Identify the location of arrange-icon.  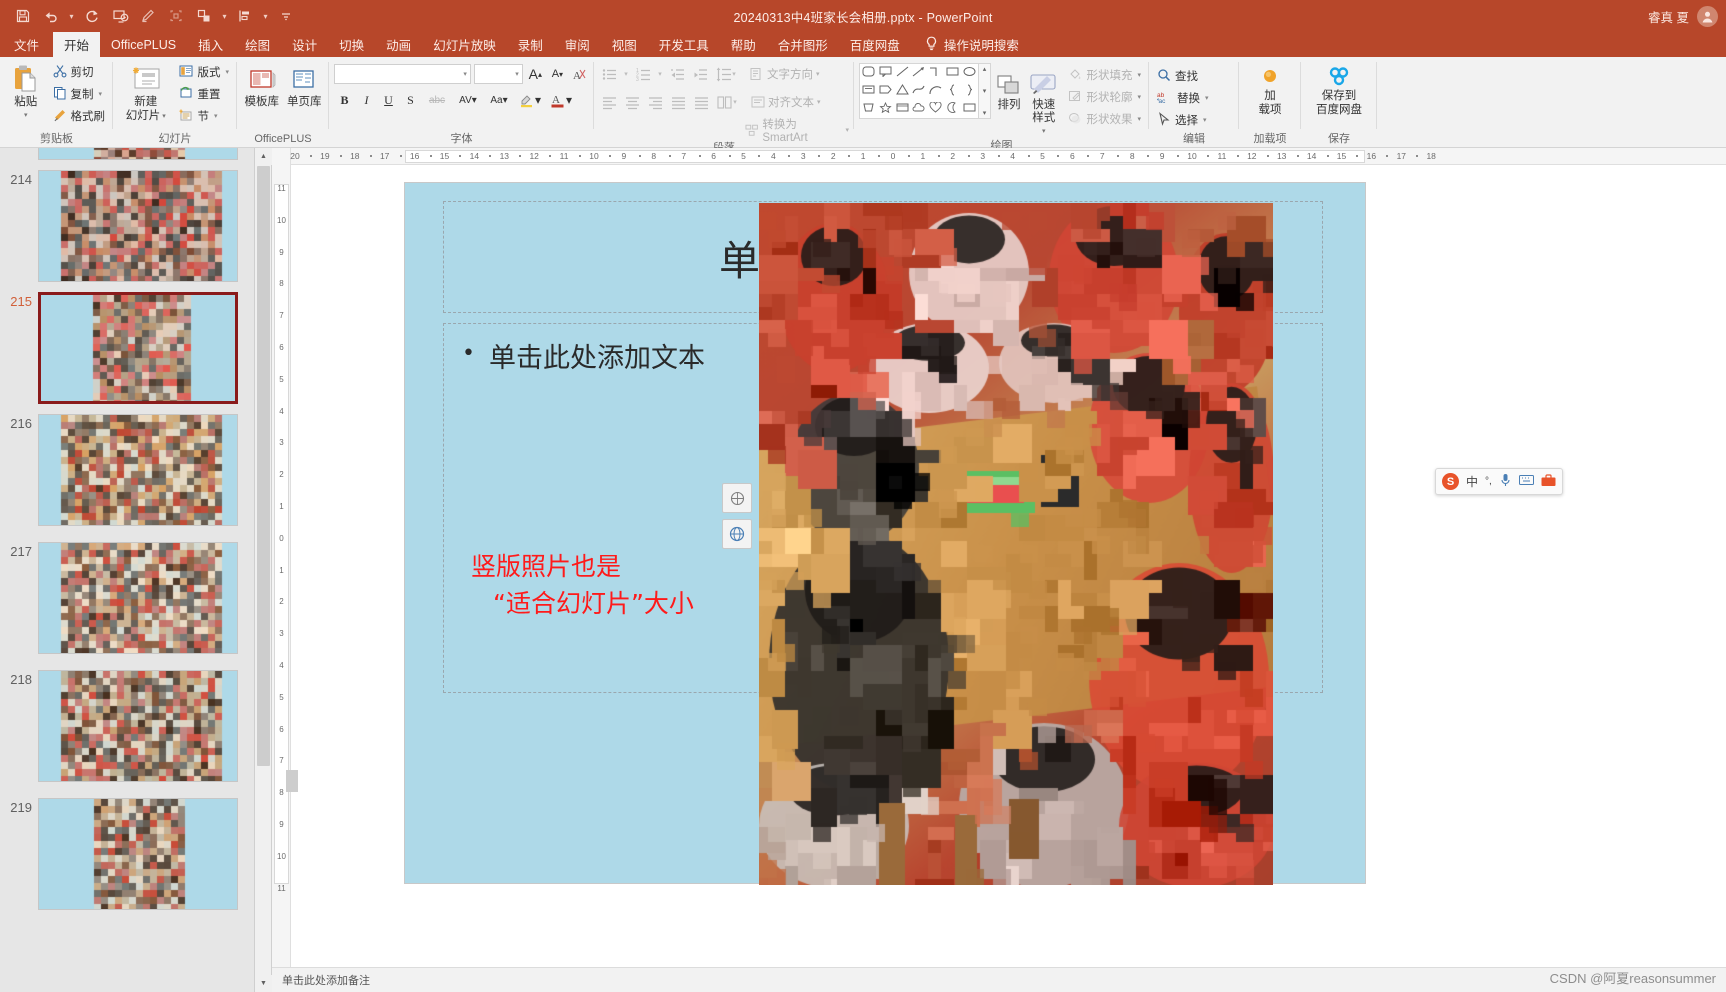
(204, 16).